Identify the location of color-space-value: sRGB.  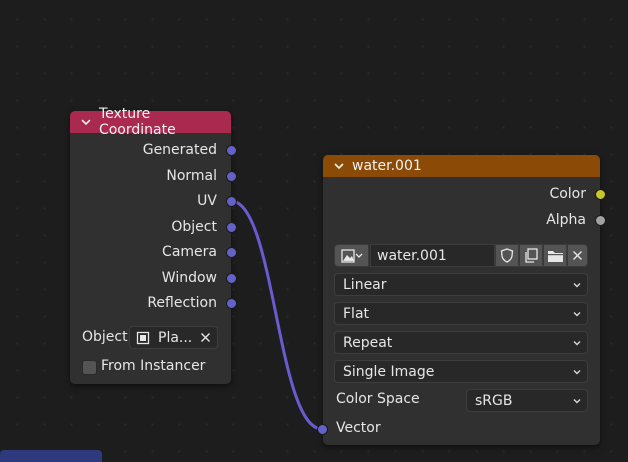
(494, 400).